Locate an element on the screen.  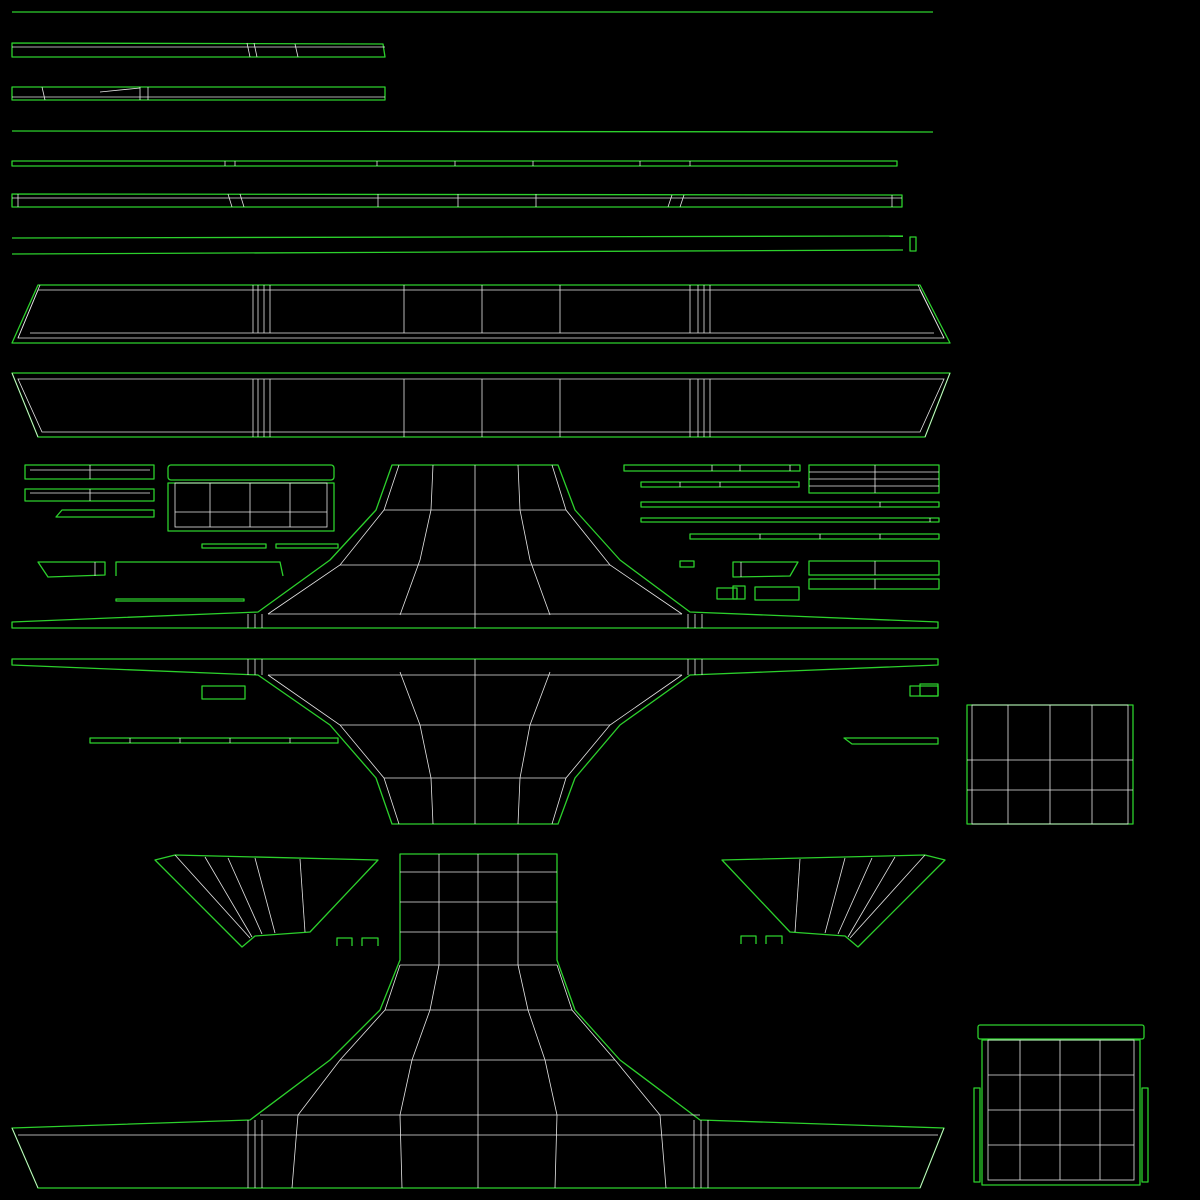
uv-shell-flare-lower is located at coordinates (475, 741).